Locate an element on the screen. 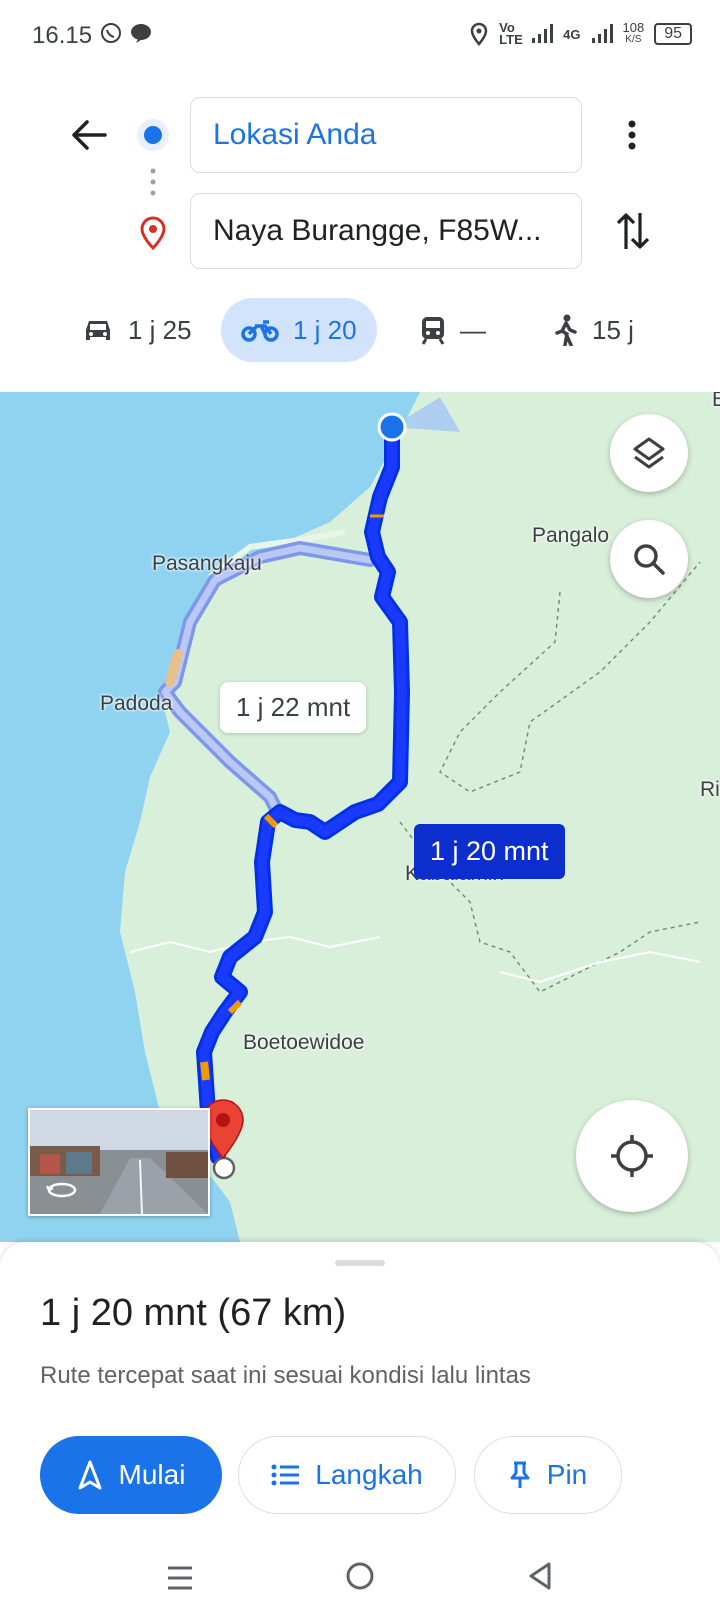 The image size is (720, 1612). walk-icon is located at coordinates (566, 330).